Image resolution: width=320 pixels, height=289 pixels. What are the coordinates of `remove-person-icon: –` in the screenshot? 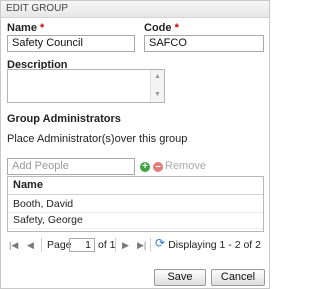 It's located at (158, 167).